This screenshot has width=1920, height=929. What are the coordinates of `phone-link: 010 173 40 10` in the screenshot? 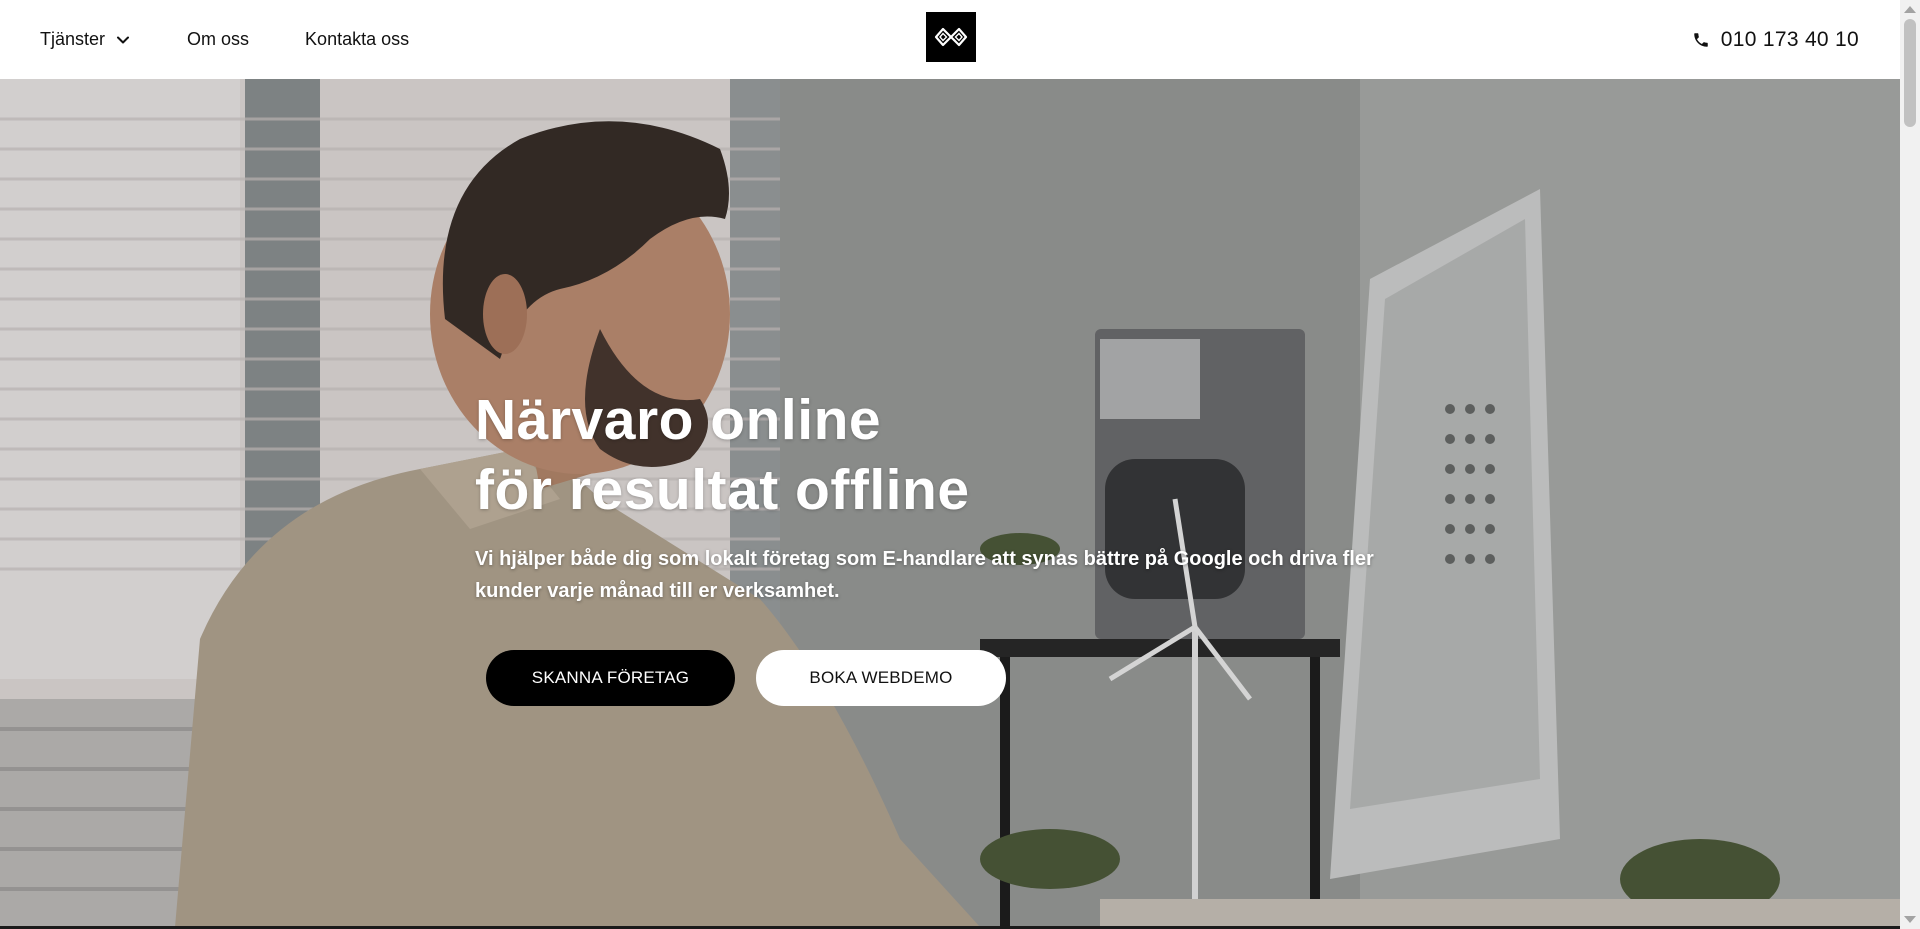 It's located at (1775, 39).